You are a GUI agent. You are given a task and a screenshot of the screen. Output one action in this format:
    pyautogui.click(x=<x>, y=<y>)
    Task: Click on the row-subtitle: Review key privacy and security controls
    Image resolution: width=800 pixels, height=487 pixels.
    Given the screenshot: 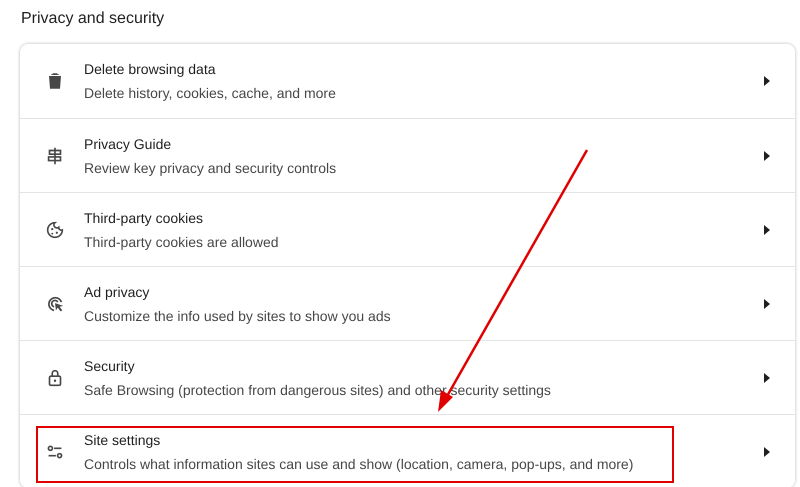 What is the action you would take?
    pyautogui.click(x=211, y=167)
    